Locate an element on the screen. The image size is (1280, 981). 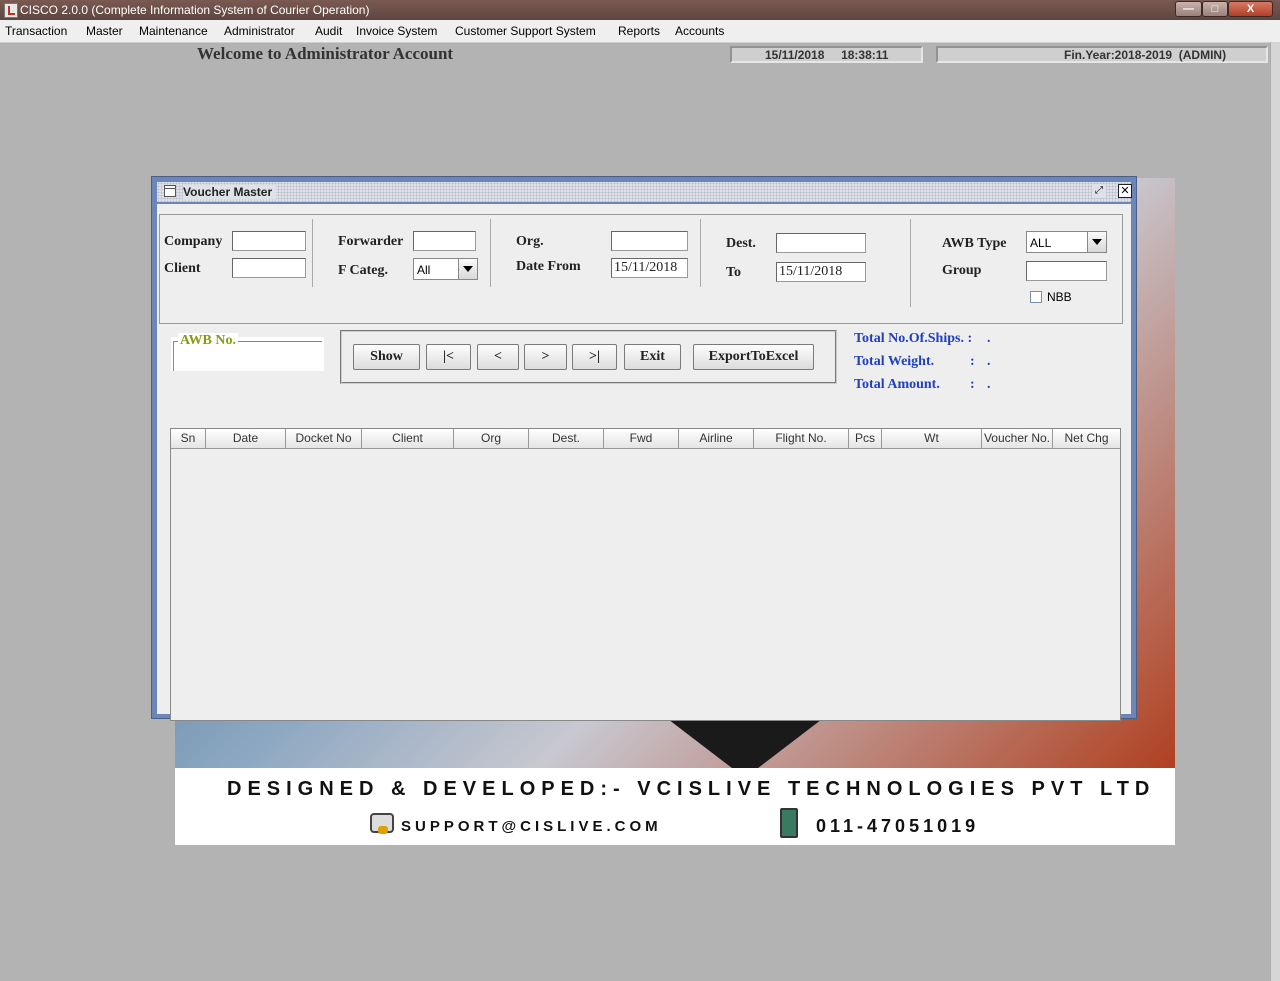
voucher-master-titlebar: Voucher Master ⤢ ✕ is located at coordinates (644, 192).